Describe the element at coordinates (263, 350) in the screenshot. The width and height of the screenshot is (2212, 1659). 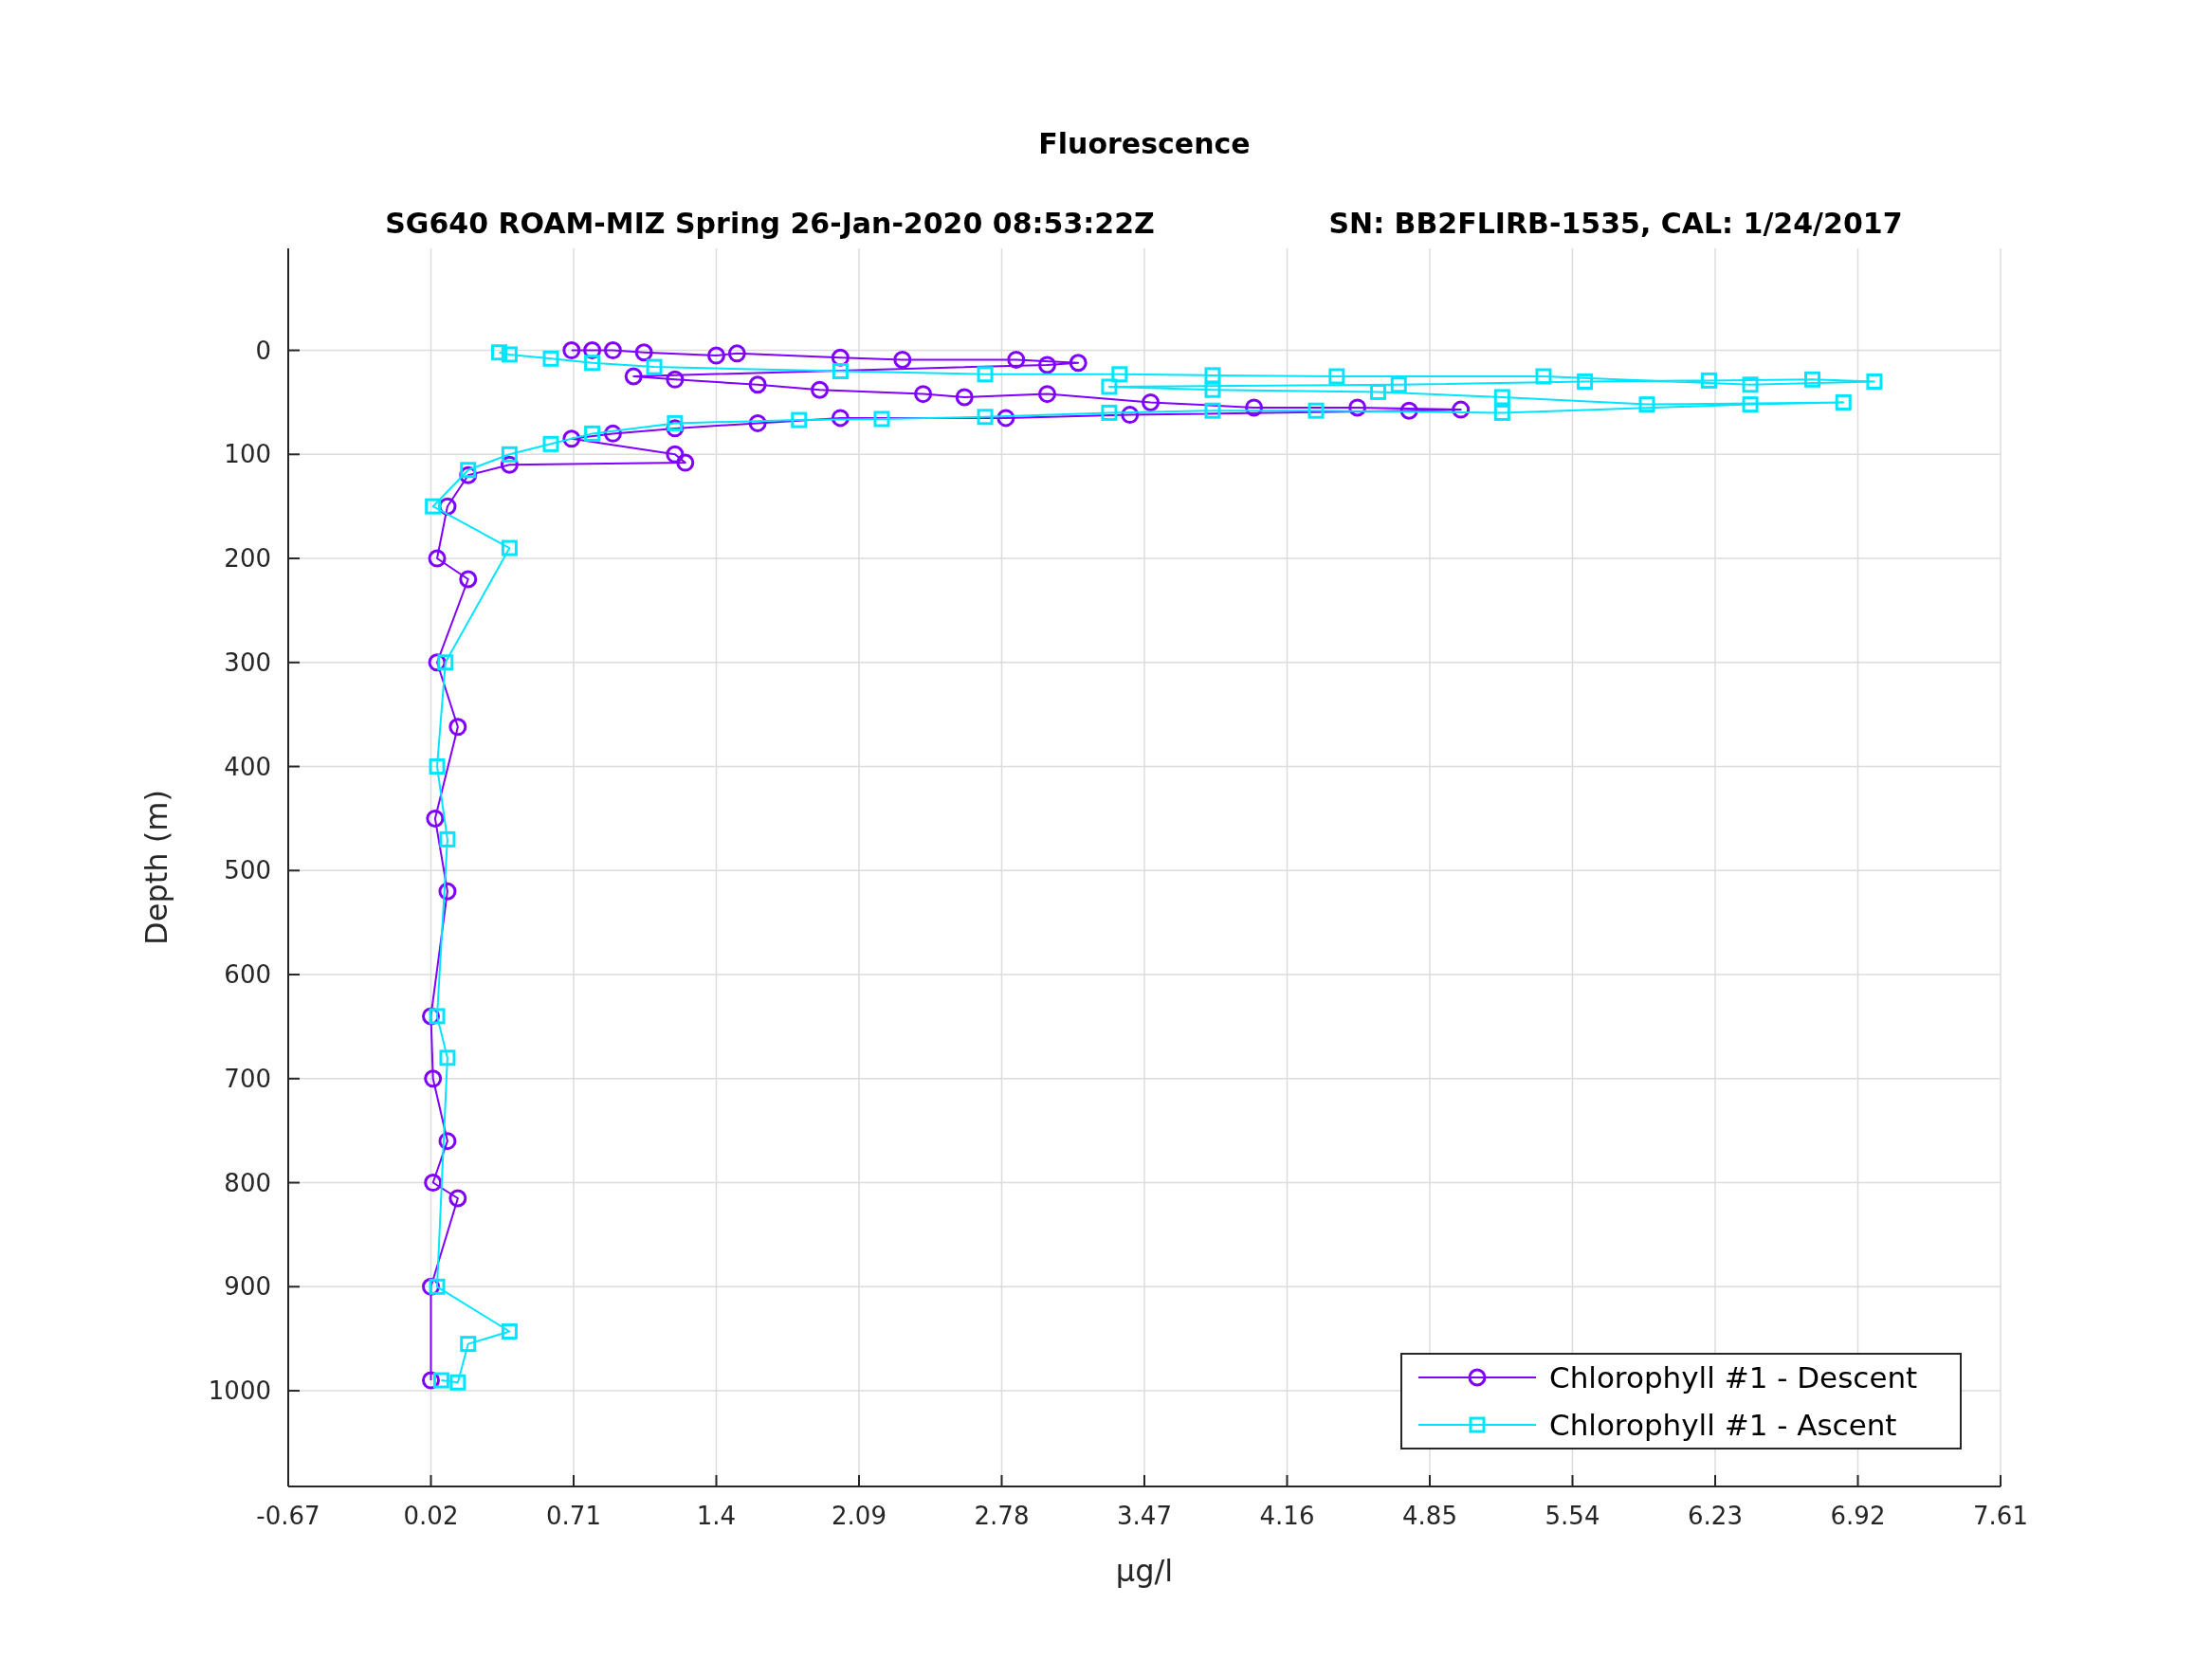
I see `y-tick-label: 0` at that location.